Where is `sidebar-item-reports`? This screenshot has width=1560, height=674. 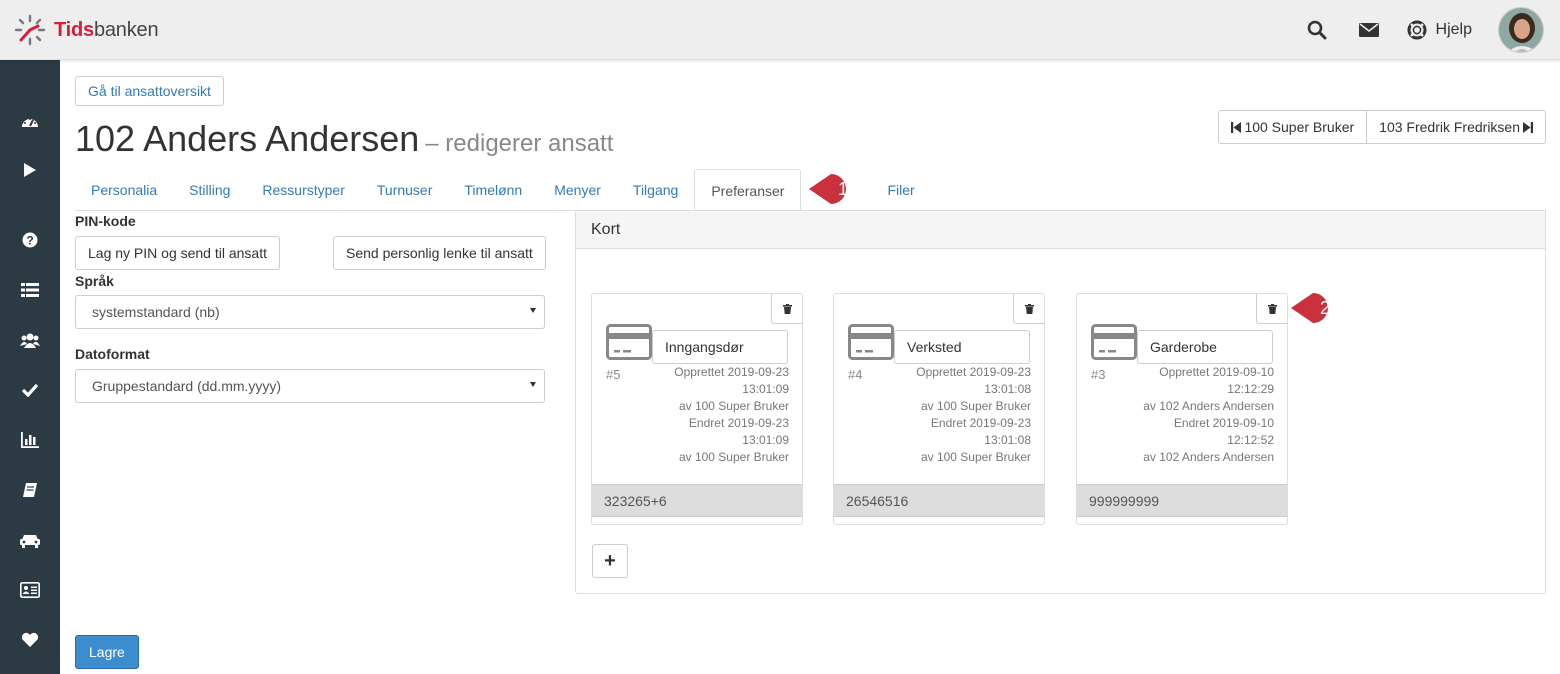
sidebar-item-reports is located at coordinates (30, 440).